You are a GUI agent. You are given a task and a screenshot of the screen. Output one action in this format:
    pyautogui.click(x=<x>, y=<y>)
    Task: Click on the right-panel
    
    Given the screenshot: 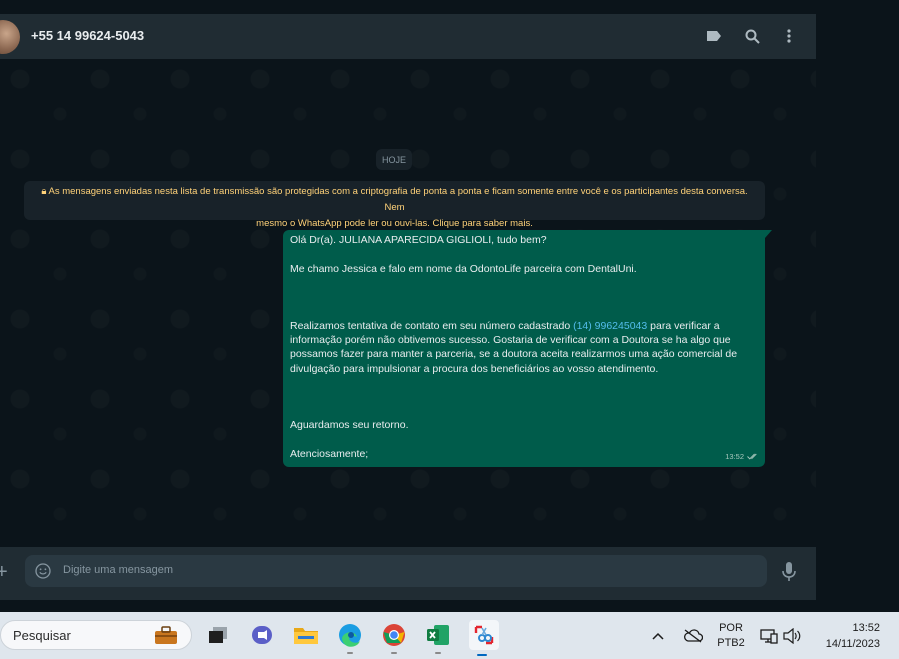 What is the action you would take?
    pyautogui.click(x=857, y=313)
    